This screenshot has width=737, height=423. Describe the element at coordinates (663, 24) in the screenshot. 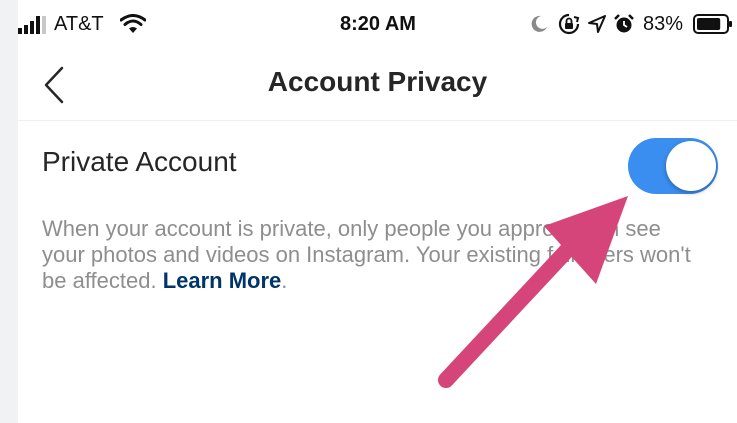

I see `battery-percent: 83%` at that location.